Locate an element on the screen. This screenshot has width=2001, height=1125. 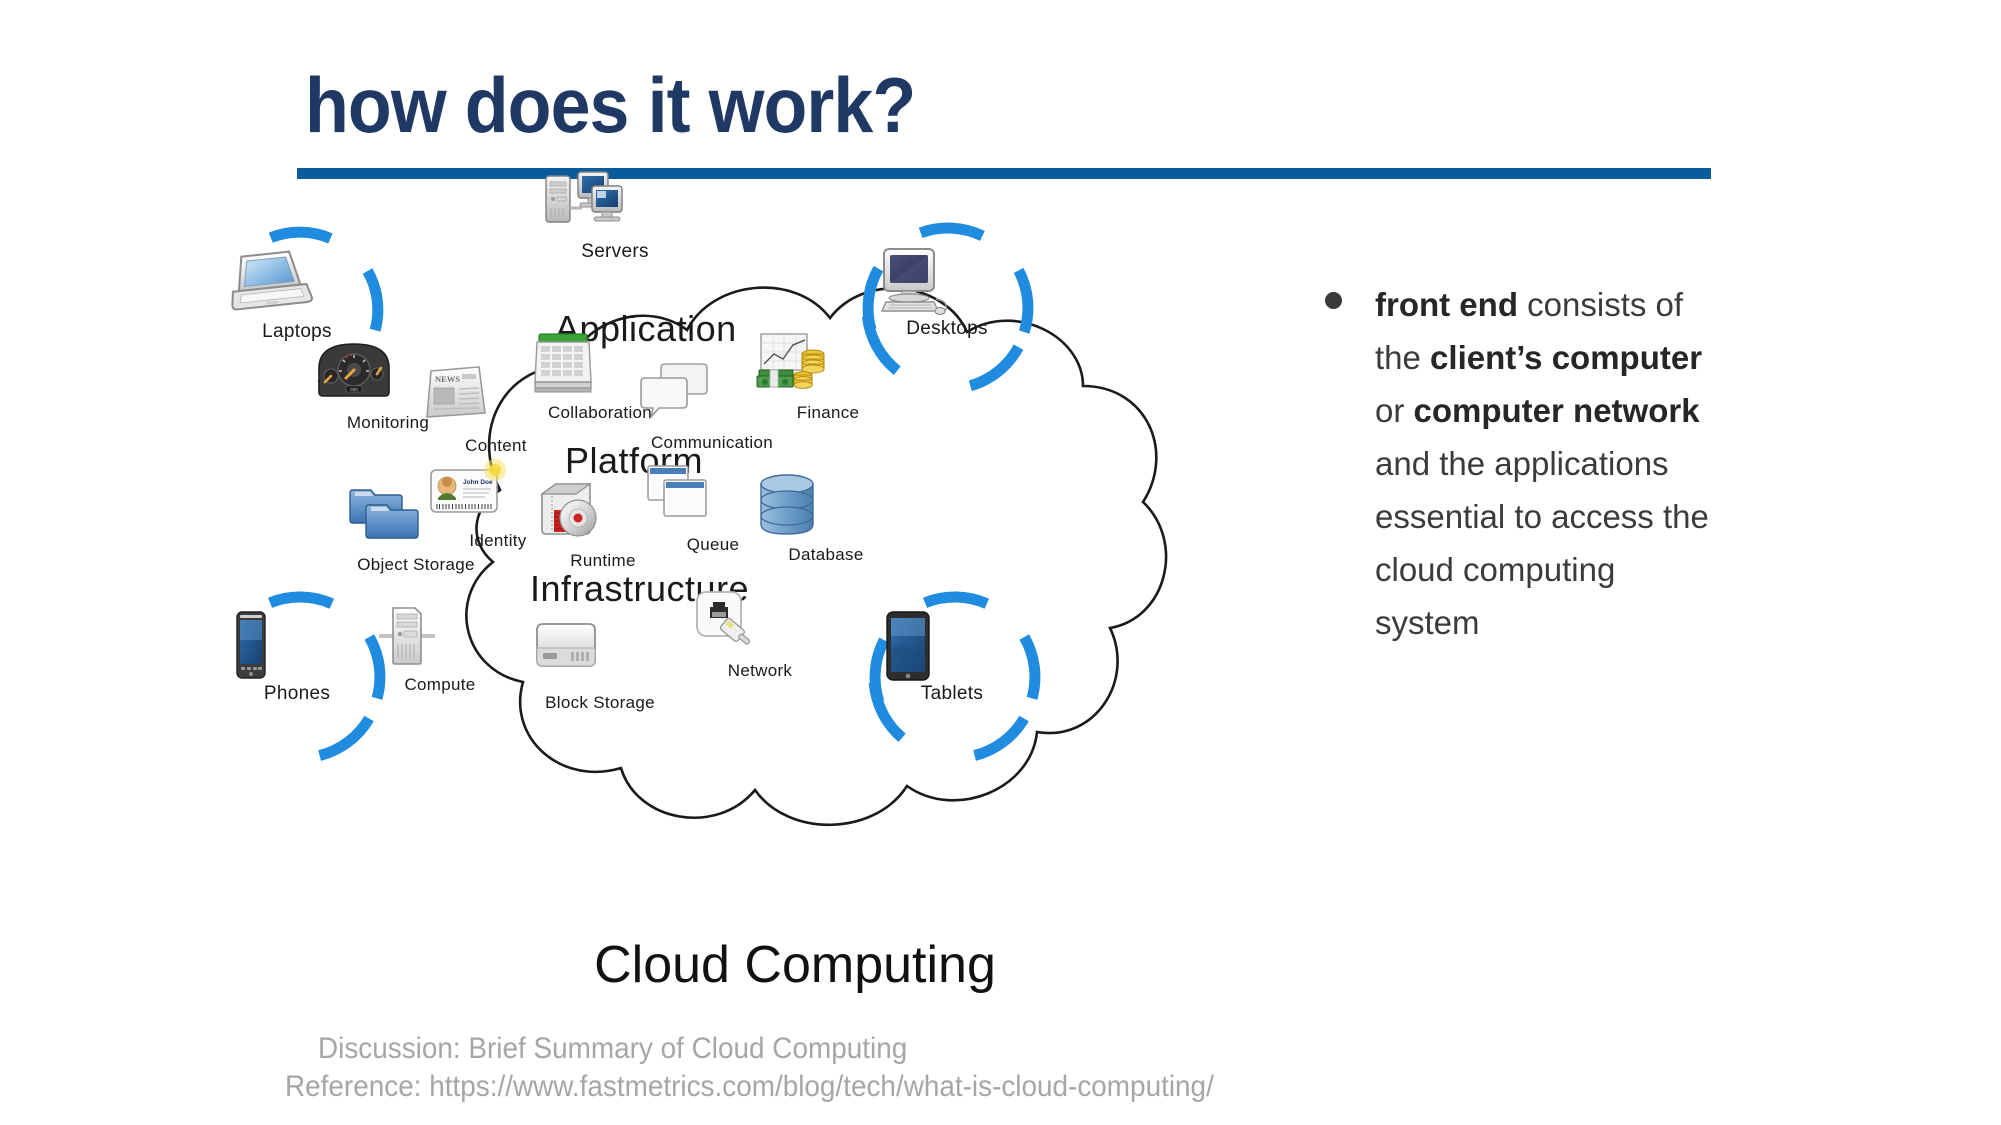
ethernet-icon is located at coordinates (760, 623).